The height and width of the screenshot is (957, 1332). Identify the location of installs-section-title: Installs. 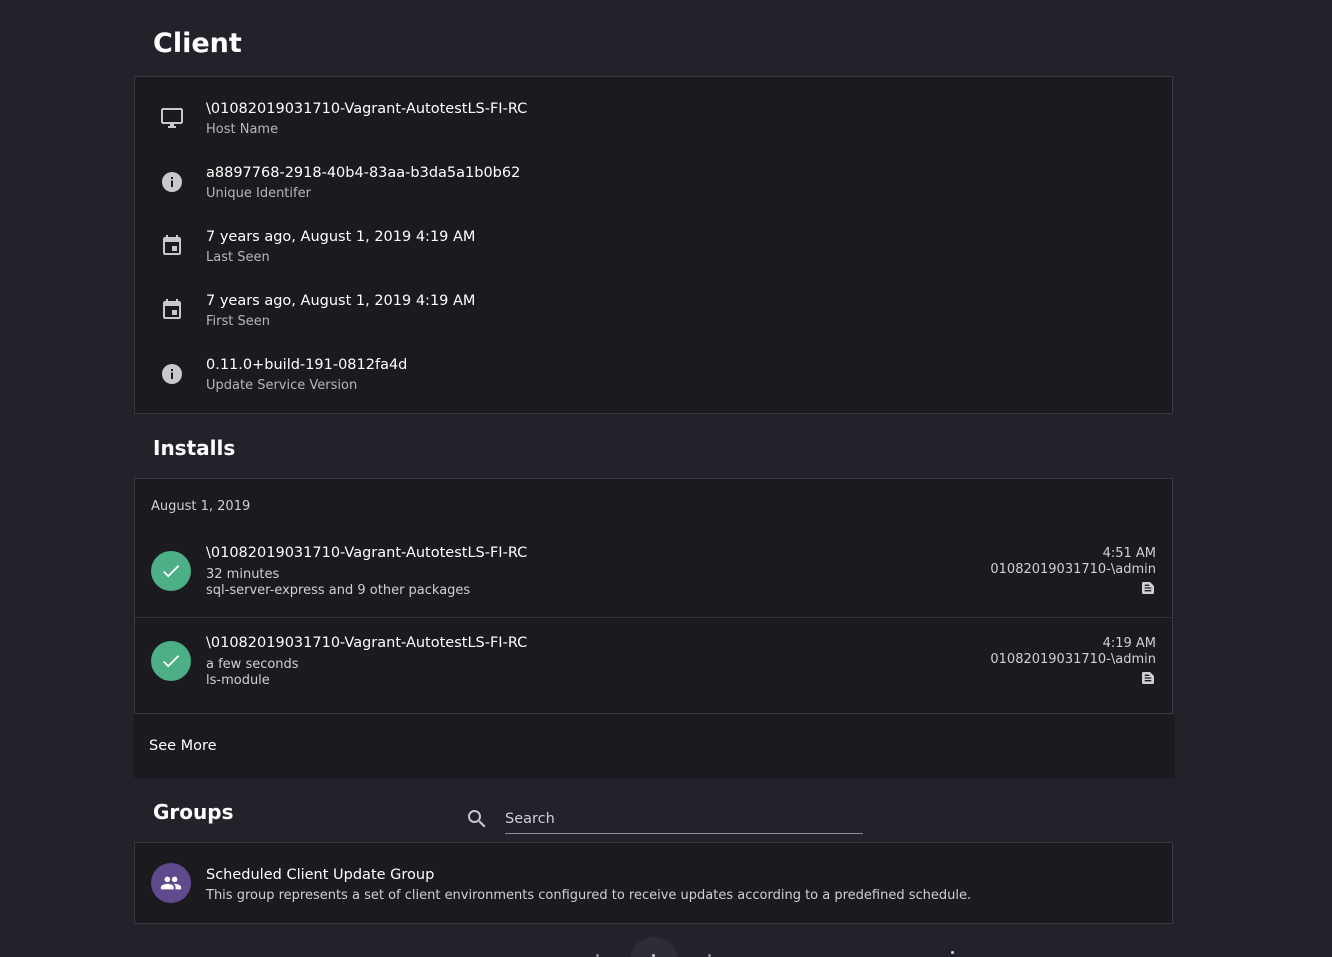
(194, 448).